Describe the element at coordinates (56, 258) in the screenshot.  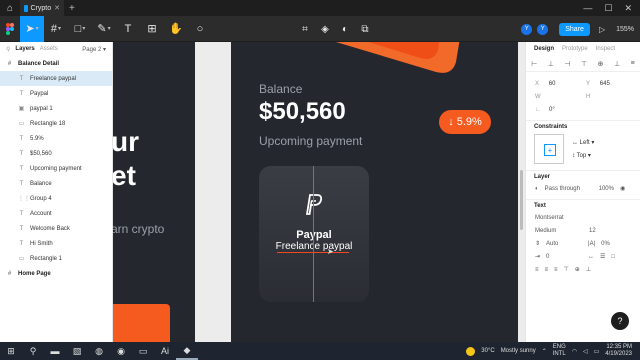
I see `layer-item: ▭ Rectangle 1` at that location.